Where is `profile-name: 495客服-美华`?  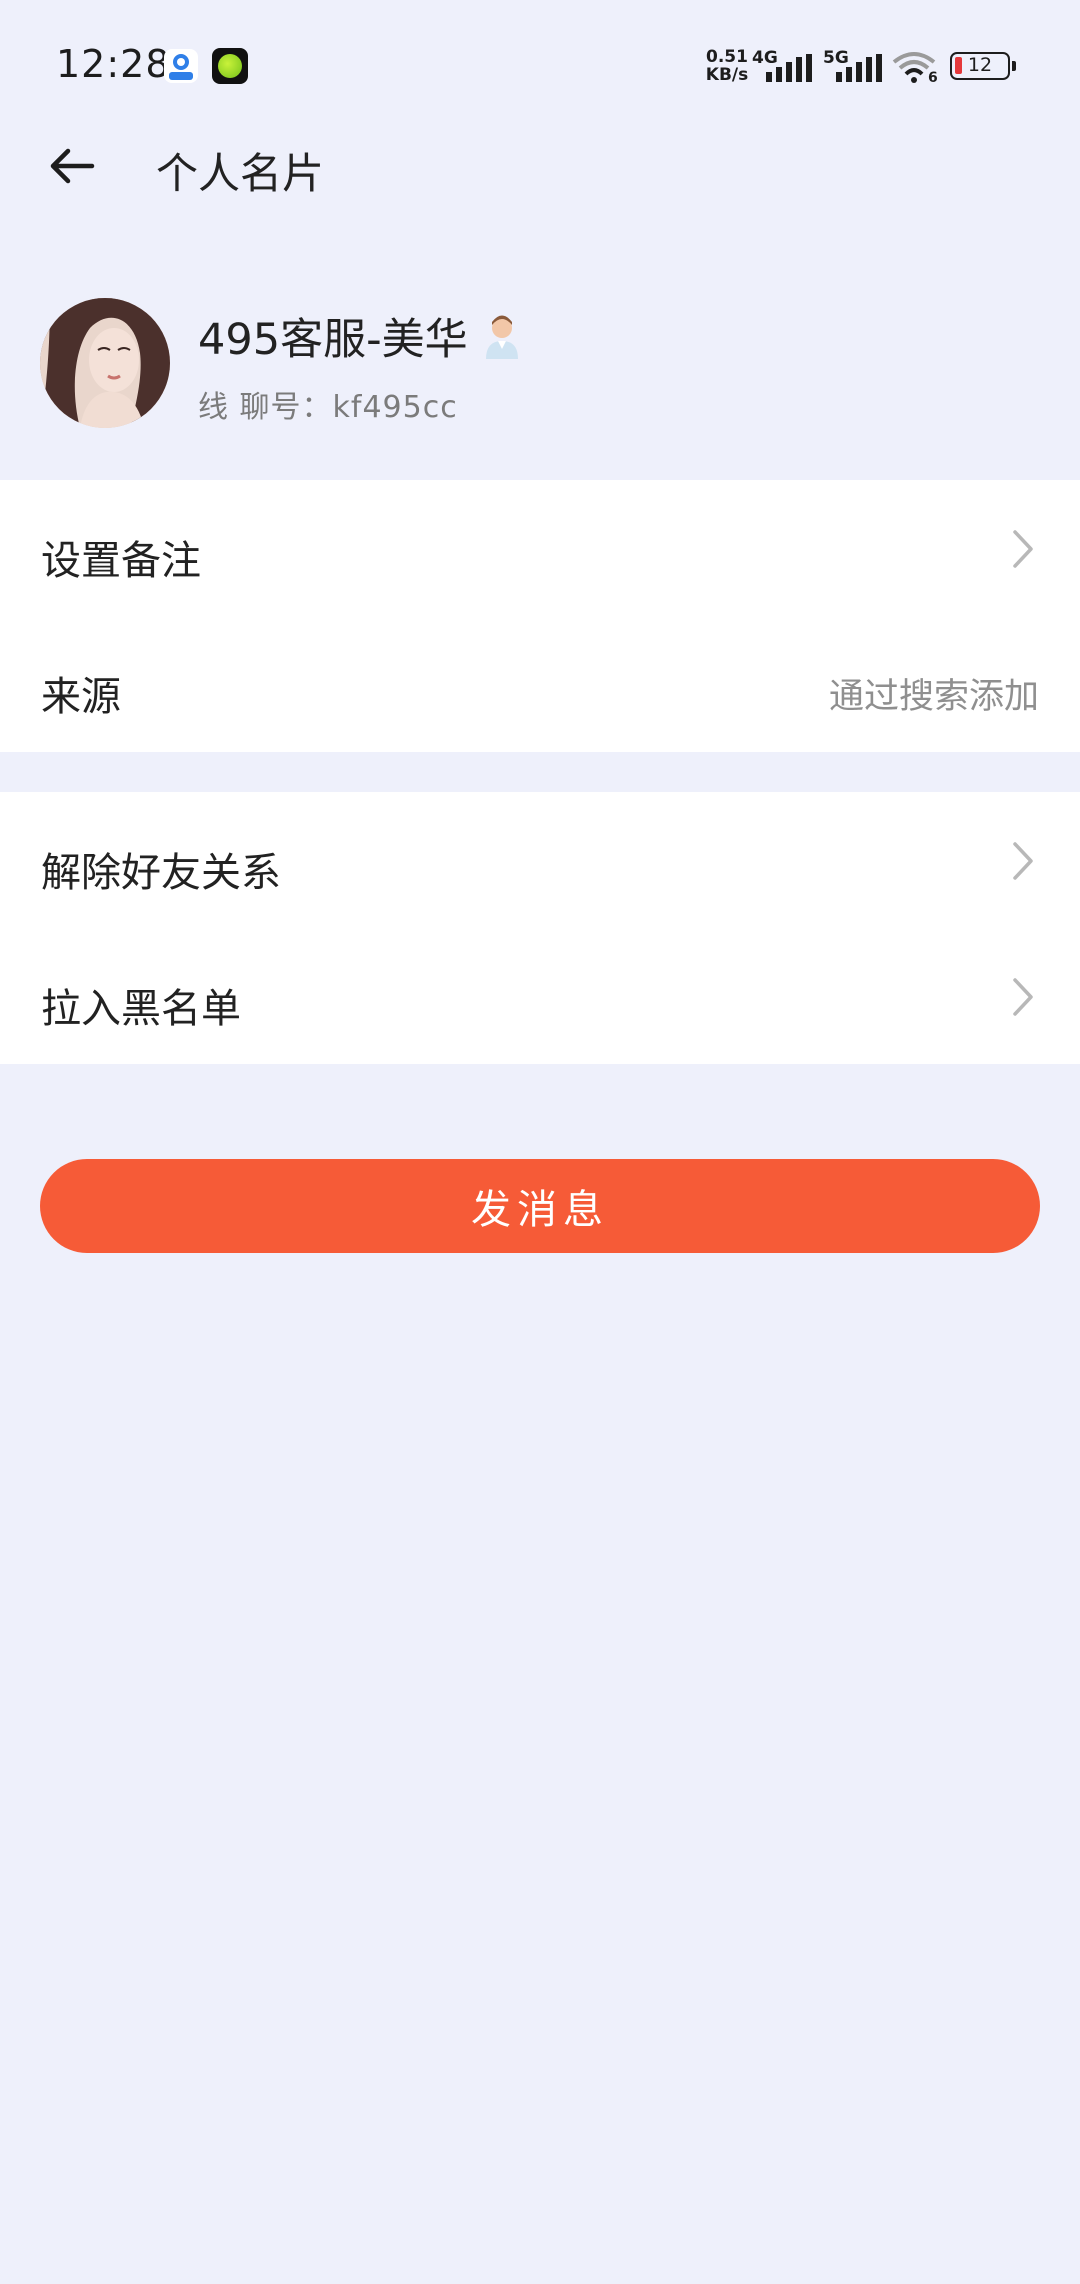 profile-name: 495客服-美华 is located at coordinates (333, 340).